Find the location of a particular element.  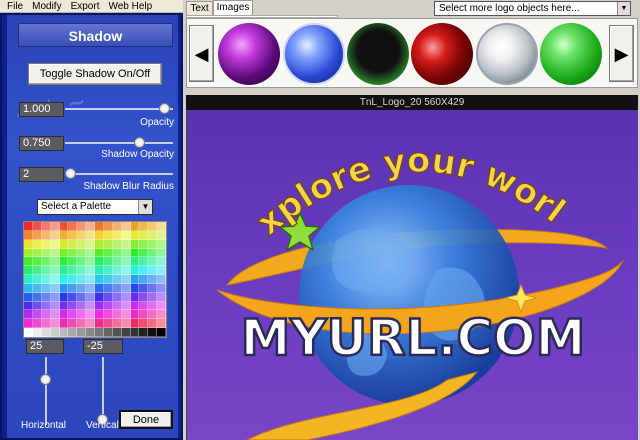

blue-orb-thumbnail is located at coordinates (314, 54).